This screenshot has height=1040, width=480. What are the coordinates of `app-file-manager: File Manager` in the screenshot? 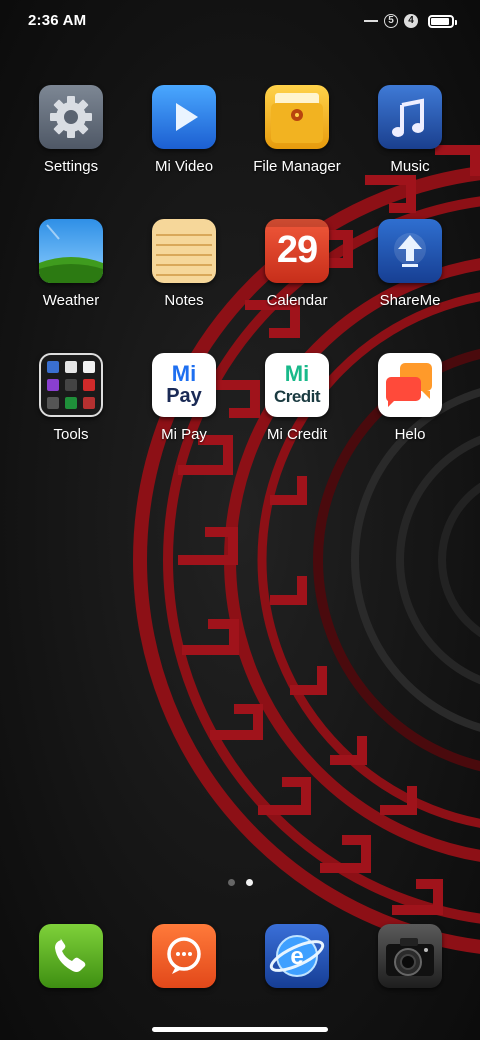 It's located at (297, 130).